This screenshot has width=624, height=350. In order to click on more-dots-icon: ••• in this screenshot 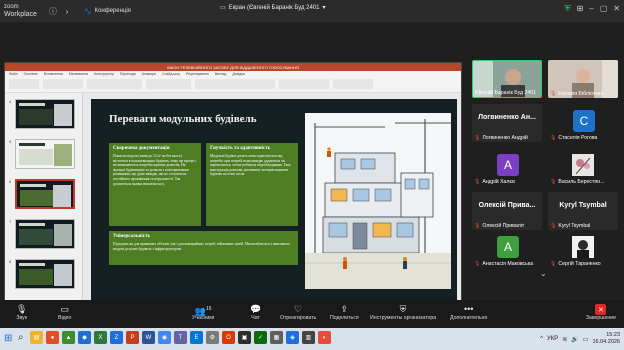, I will do `click(468, 309)`.